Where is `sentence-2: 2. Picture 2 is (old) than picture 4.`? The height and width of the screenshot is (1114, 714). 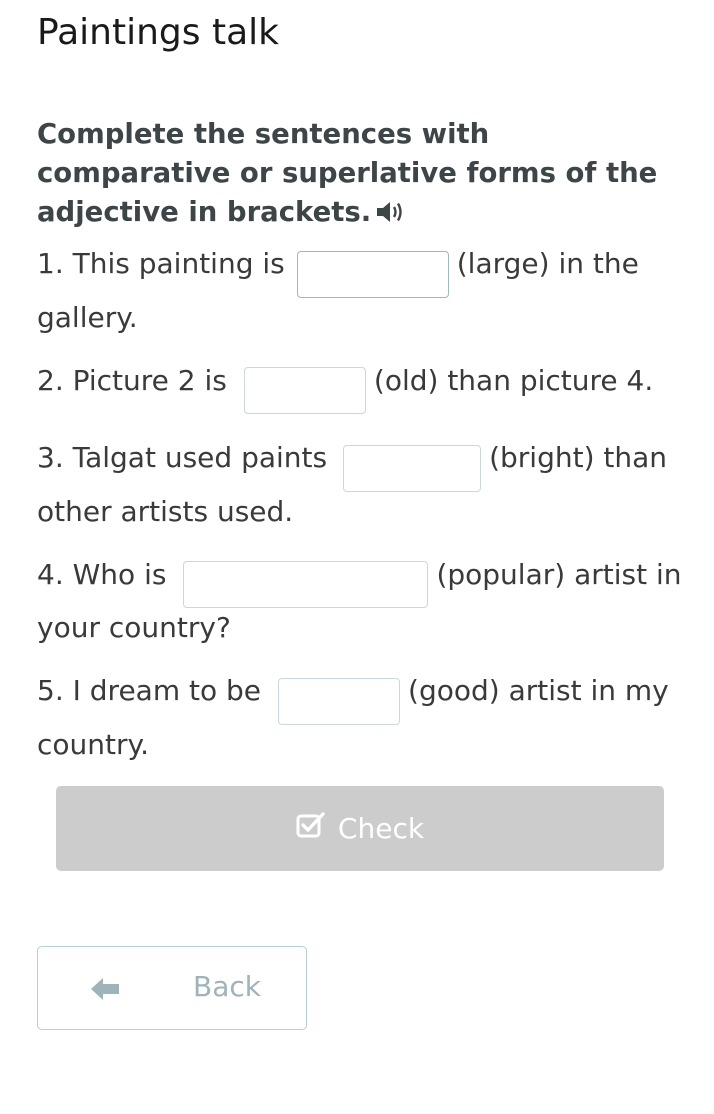
sentence-2: 2. Picture 2 is (old) than picture 4. is located at coordinates (362, 387).